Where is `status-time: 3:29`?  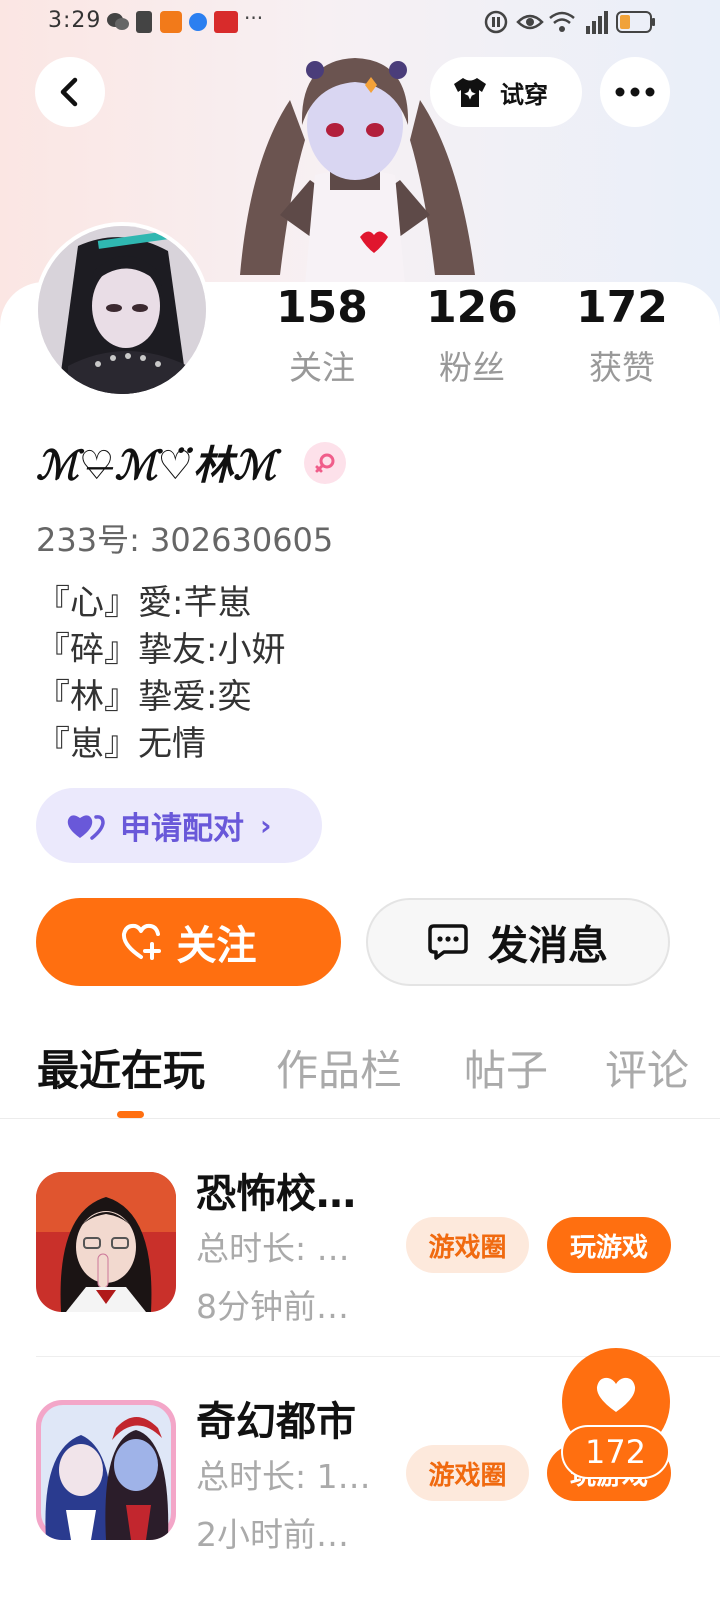
status-time: 3:29 is located at coordinates (75, 20).